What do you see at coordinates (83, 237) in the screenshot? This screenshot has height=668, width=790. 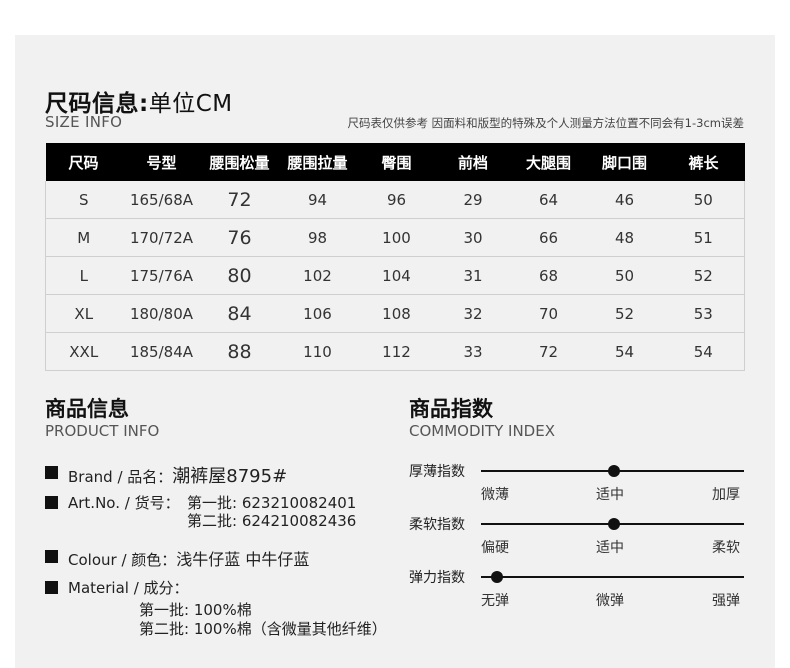 I see `table-cell: M` at bounding box center [83, 237].